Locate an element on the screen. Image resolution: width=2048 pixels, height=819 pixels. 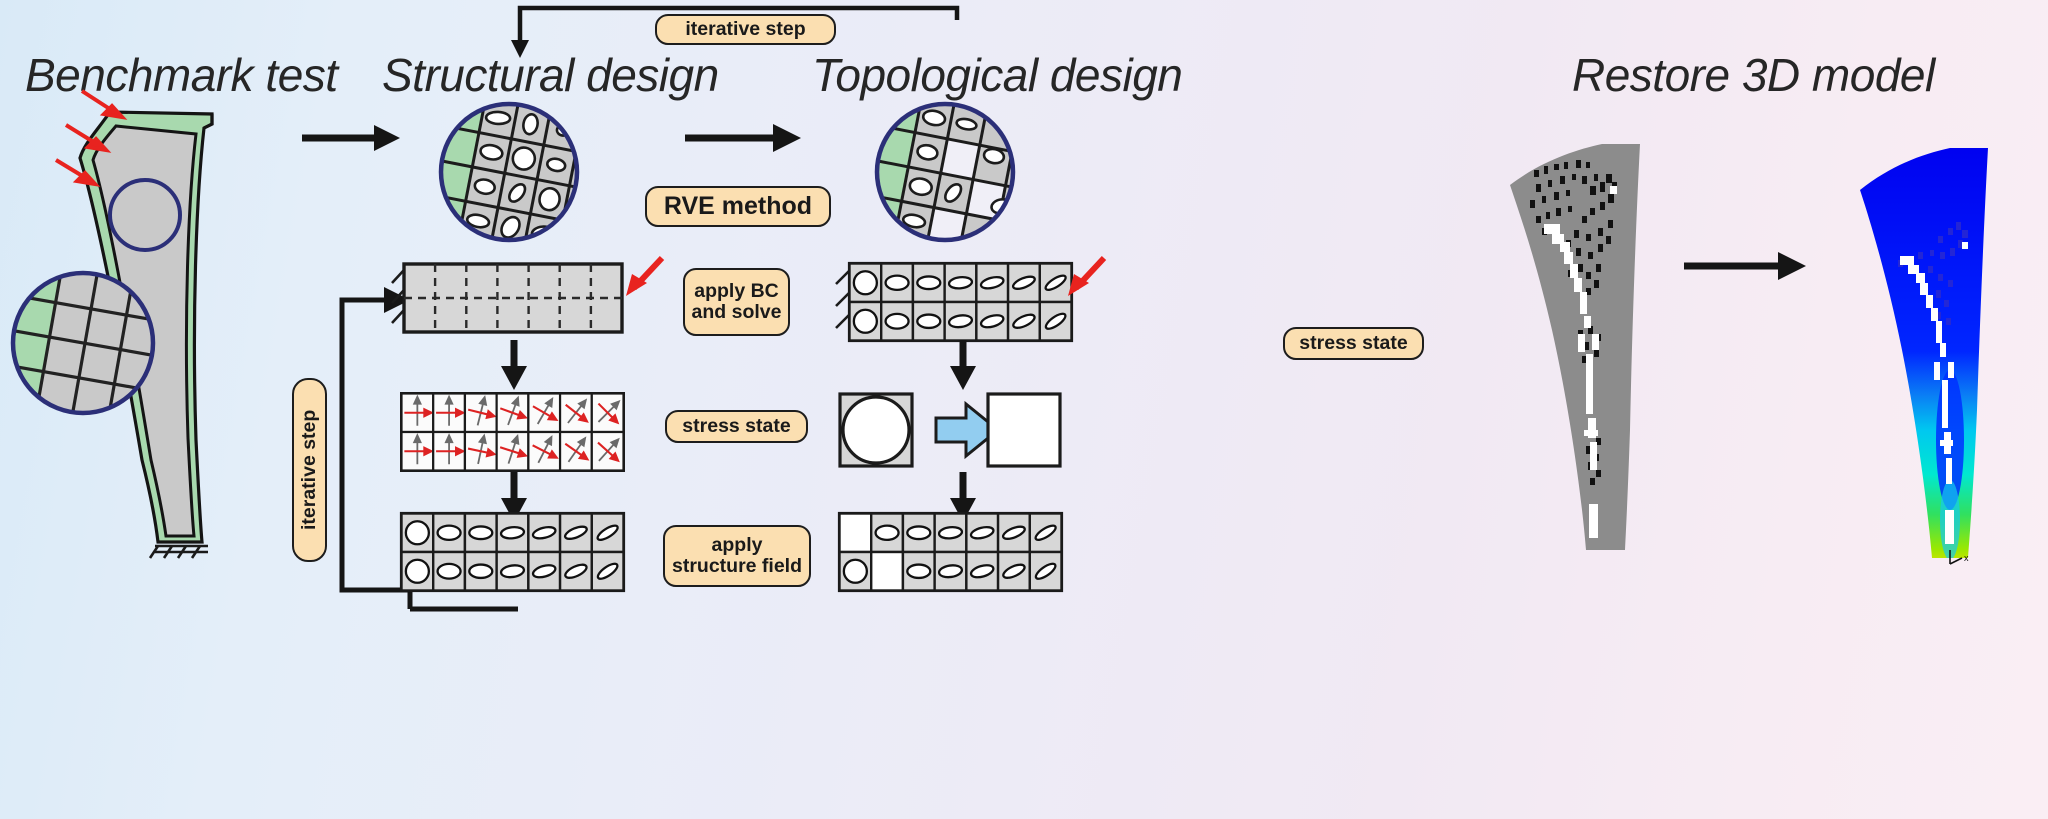
structural-ellipse-grid is located at coordinates (512, 552).